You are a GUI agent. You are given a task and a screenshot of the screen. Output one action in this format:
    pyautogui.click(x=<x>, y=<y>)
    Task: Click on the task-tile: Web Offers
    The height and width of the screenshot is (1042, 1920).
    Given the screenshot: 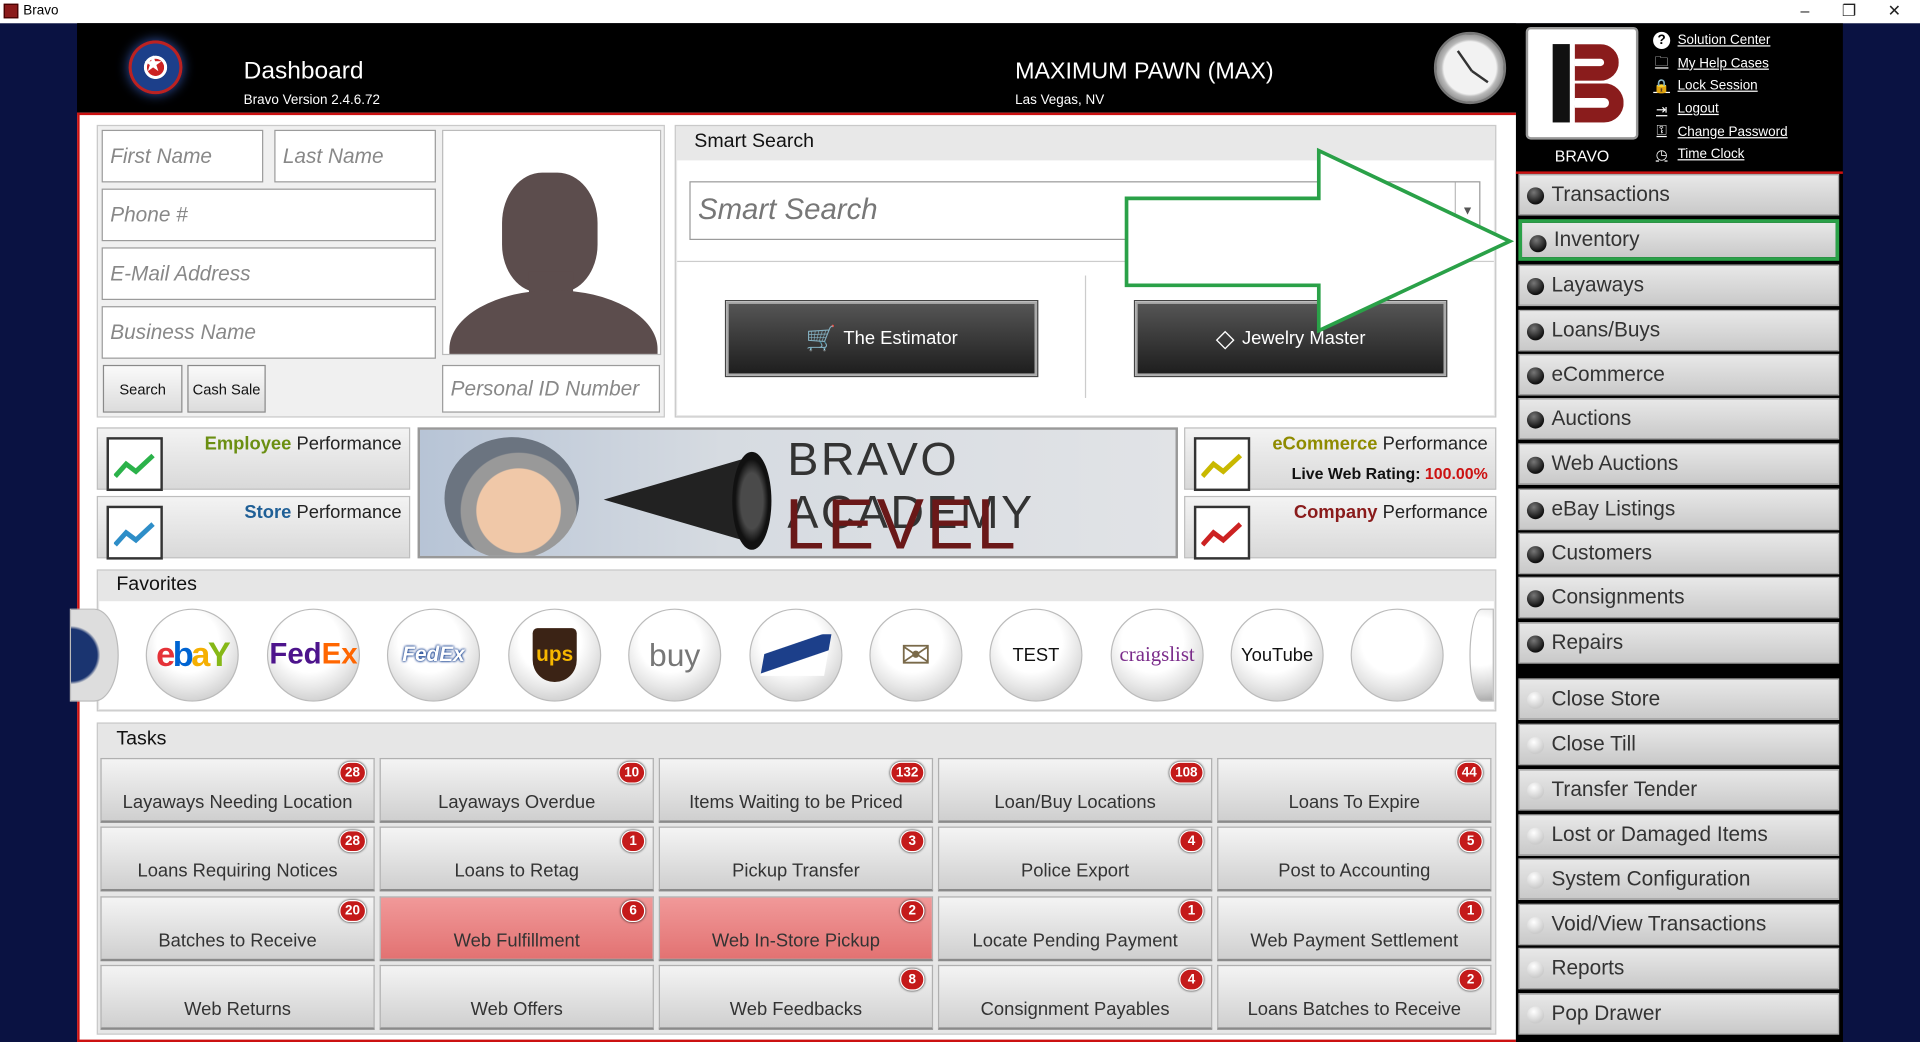 What is the action you would take?
    pyautogui.click(x=516, y=997)
    